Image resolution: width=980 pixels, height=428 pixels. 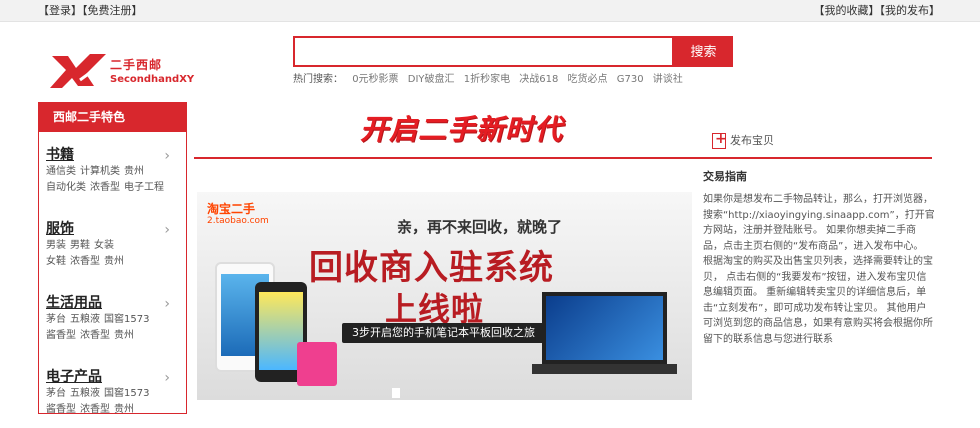 I want to click on category-books: 书籍 › 通信类 计算机类 贵州 自动化类 浓香型 电子工程, so click(x=112, y=169).